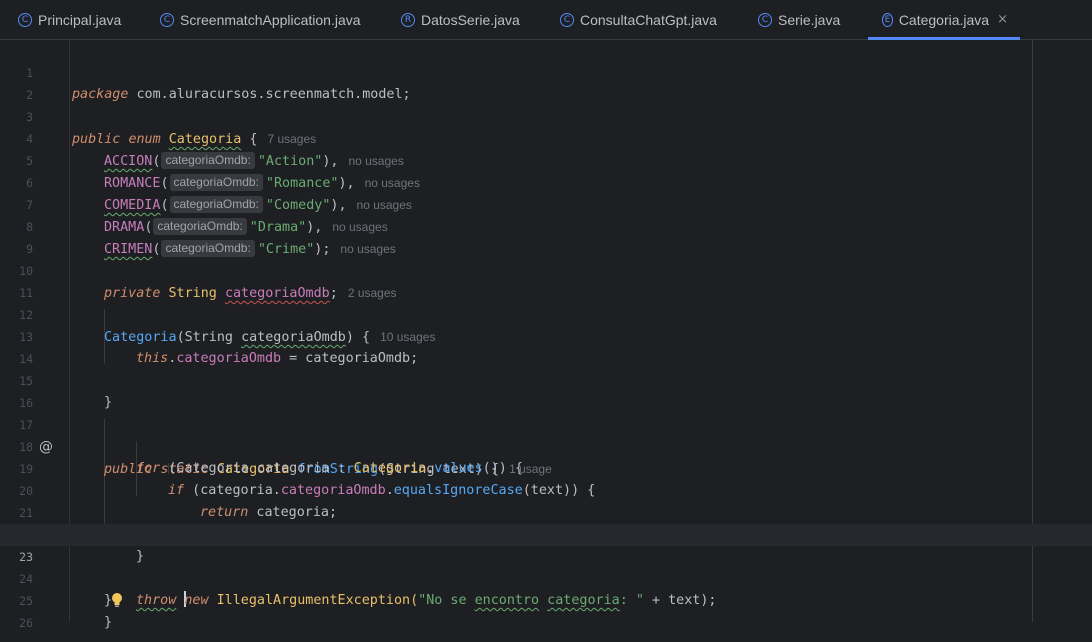 This screenshot has width=1092, height=642. What do you see at coordinates (167, 19) in the screenshot?
I see `spring-class-icon: C` at bounding box center [167, 19].